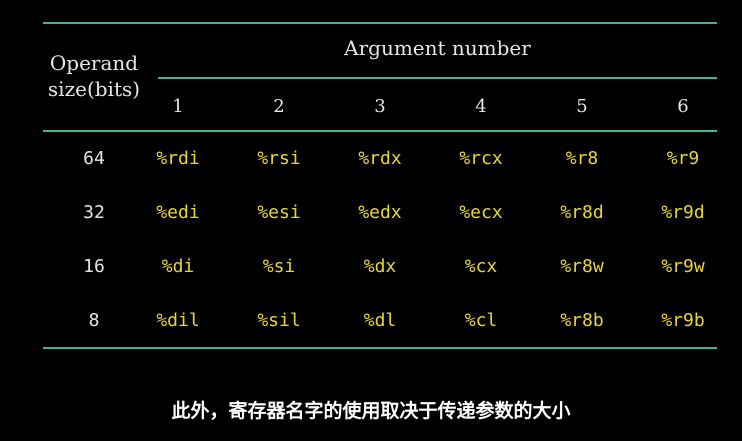  I want to click on register-cell: %rdi, so click(178, 158).